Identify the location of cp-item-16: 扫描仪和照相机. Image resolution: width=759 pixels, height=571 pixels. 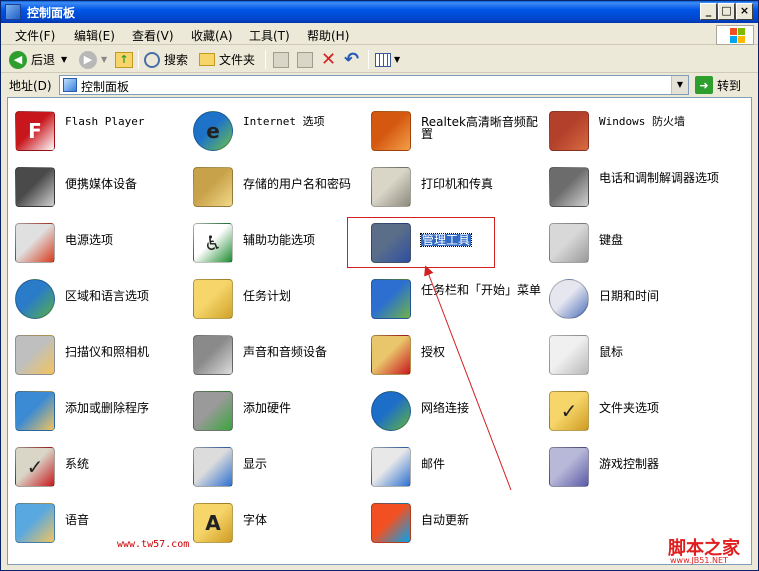
(101, 352).